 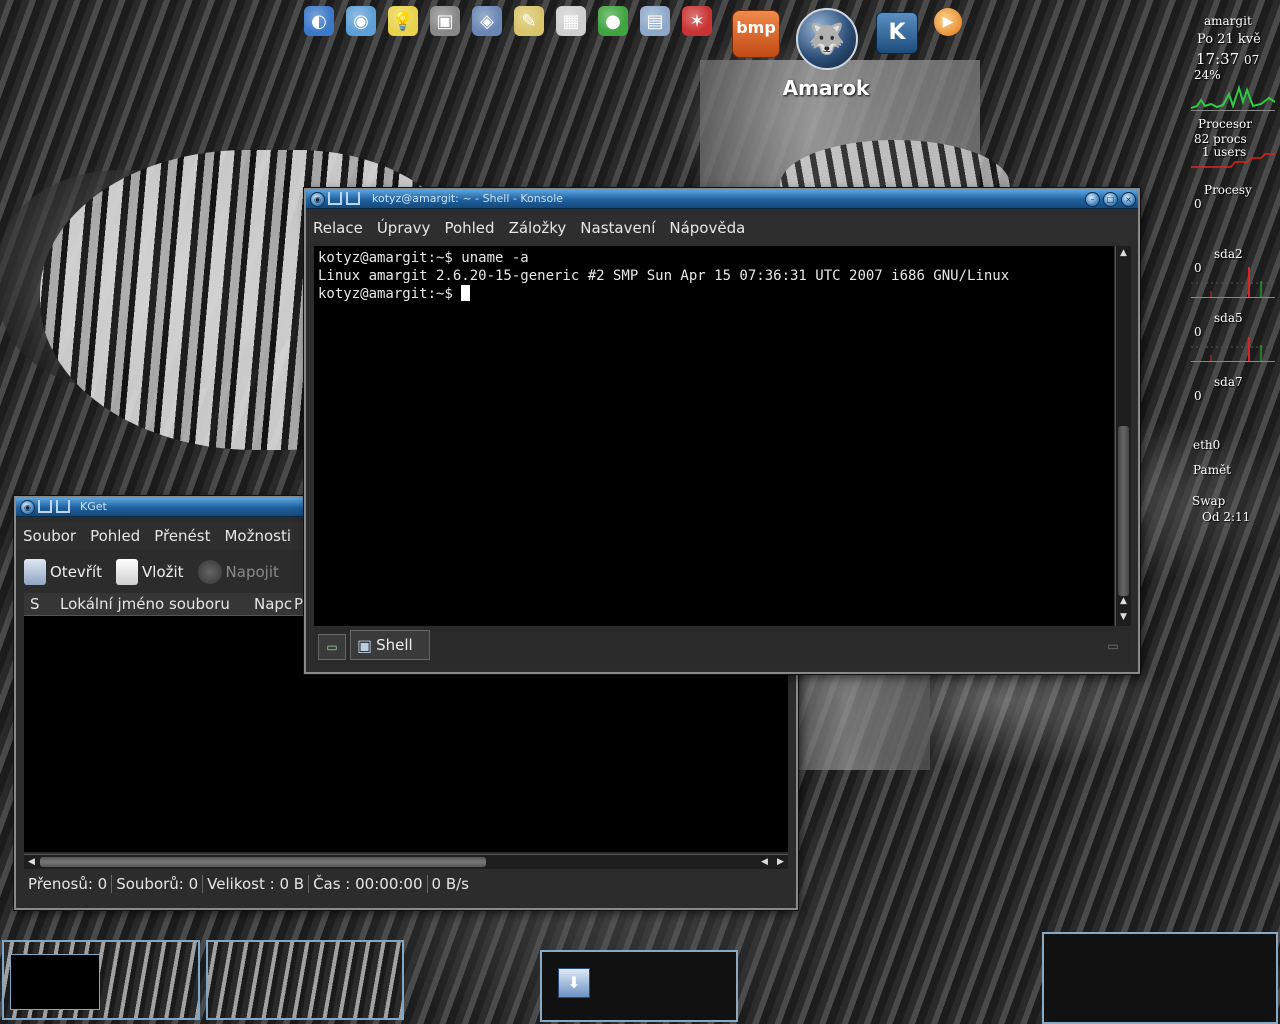 What do you see at coordinates (1209, 501) in the screenshot?
I see `swap-label: Swap` at bounding box center [1209, 501].